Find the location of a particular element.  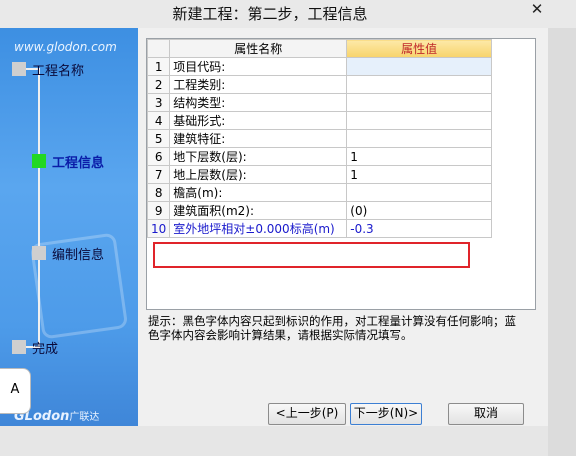

table-row: 10 室外地坪相对±0.000标高(m) -0.3 is located at coordinates (319, 228).